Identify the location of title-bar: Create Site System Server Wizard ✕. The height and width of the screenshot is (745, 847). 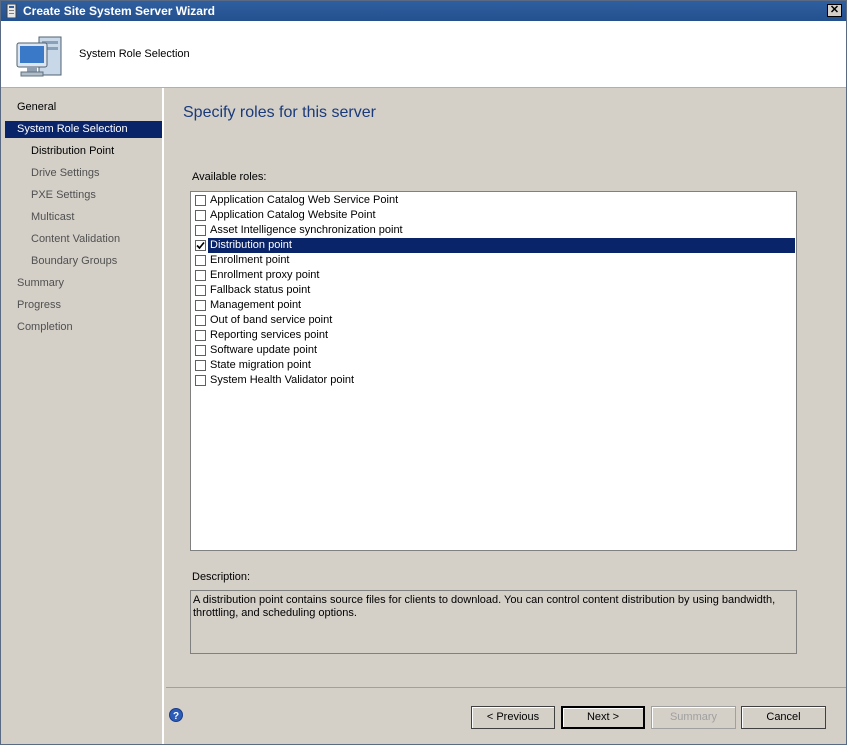
(423, 11).